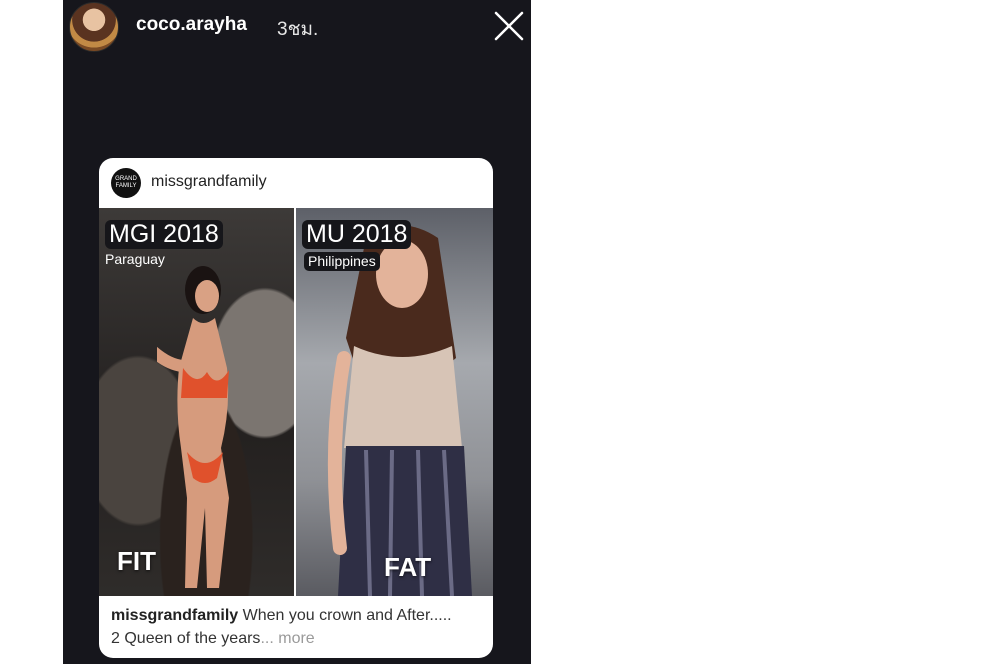 This screenshot has height=664, width=1000. What do you see at coordinates (296, 183) in the screenshot?
I see `post-header: GRAND FAMILY missgrandfamily` at bounding box center [296, 183].